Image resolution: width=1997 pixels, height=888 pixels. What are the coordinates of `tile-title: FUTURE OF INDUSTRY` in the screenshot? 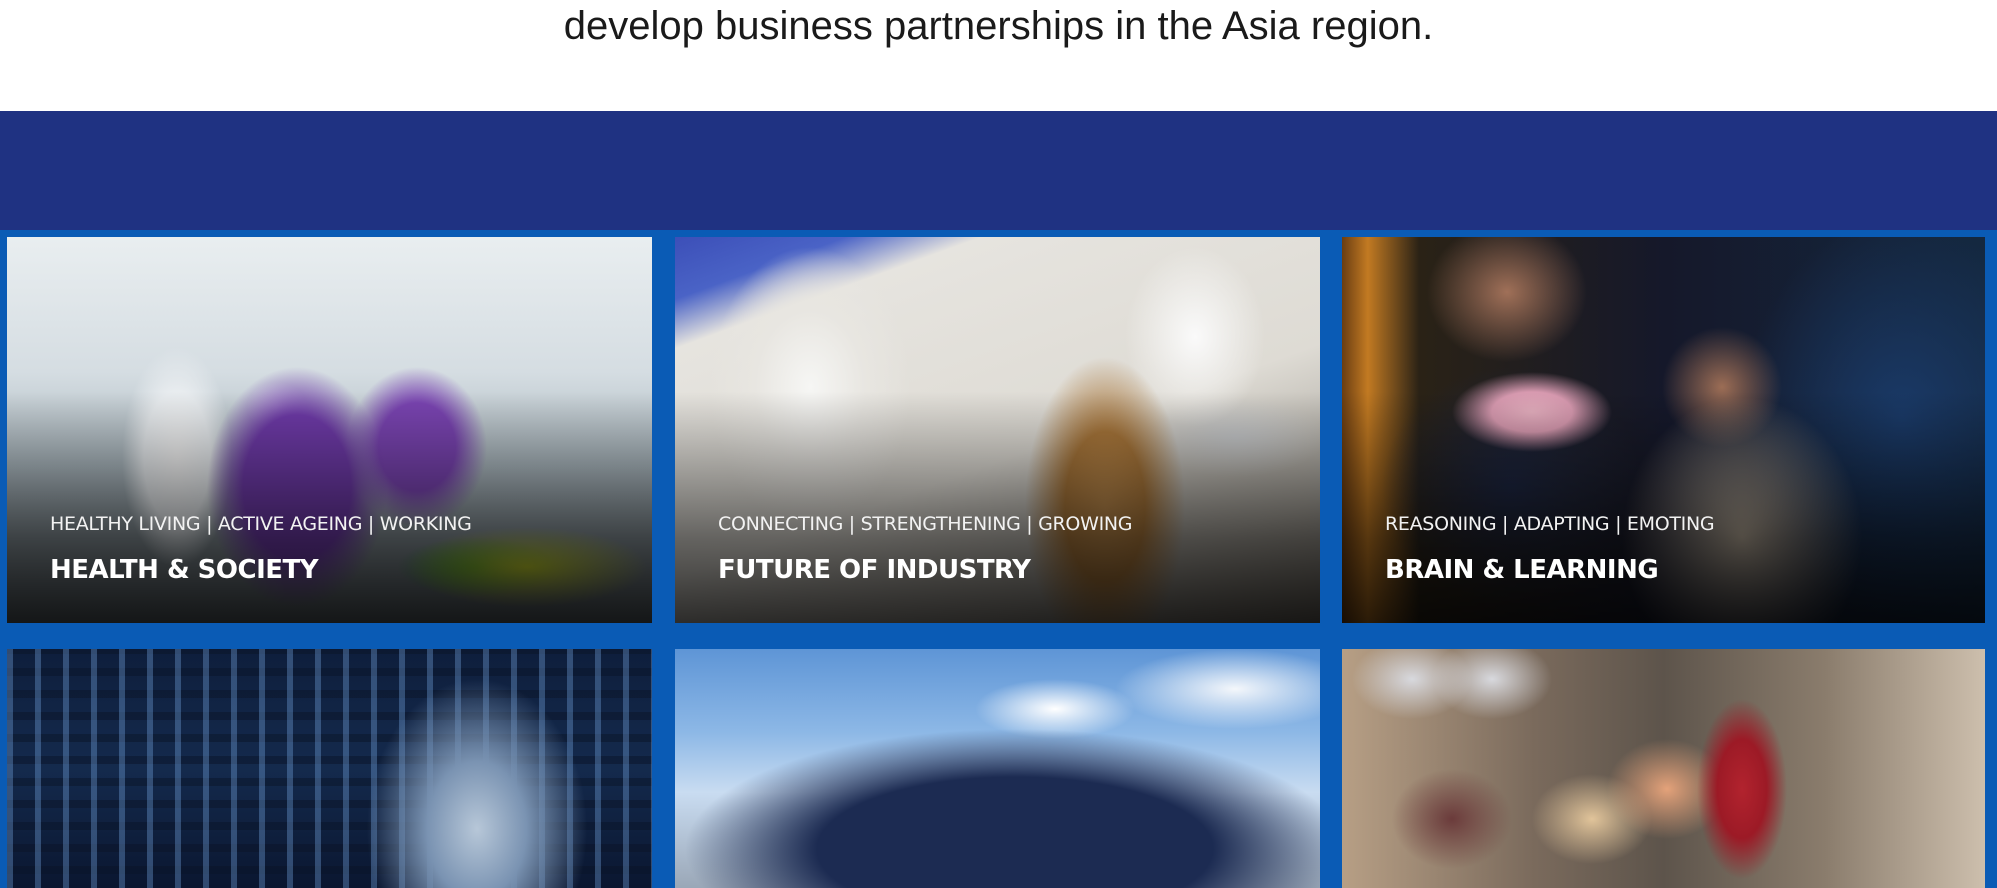 It's located at (874, 570).